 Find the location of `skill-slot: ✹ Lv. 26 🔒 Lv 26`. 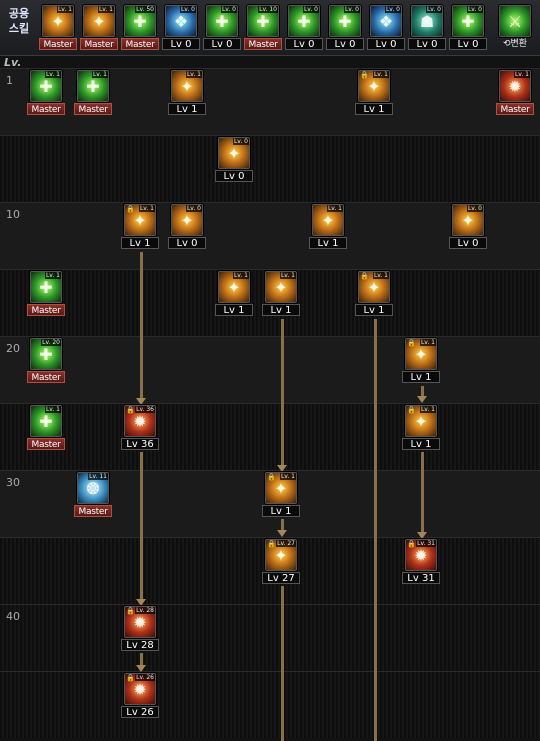

skill-slot: ✹ Lv. 26 🔒 Lv 26 is located at coordinates (140, 695).